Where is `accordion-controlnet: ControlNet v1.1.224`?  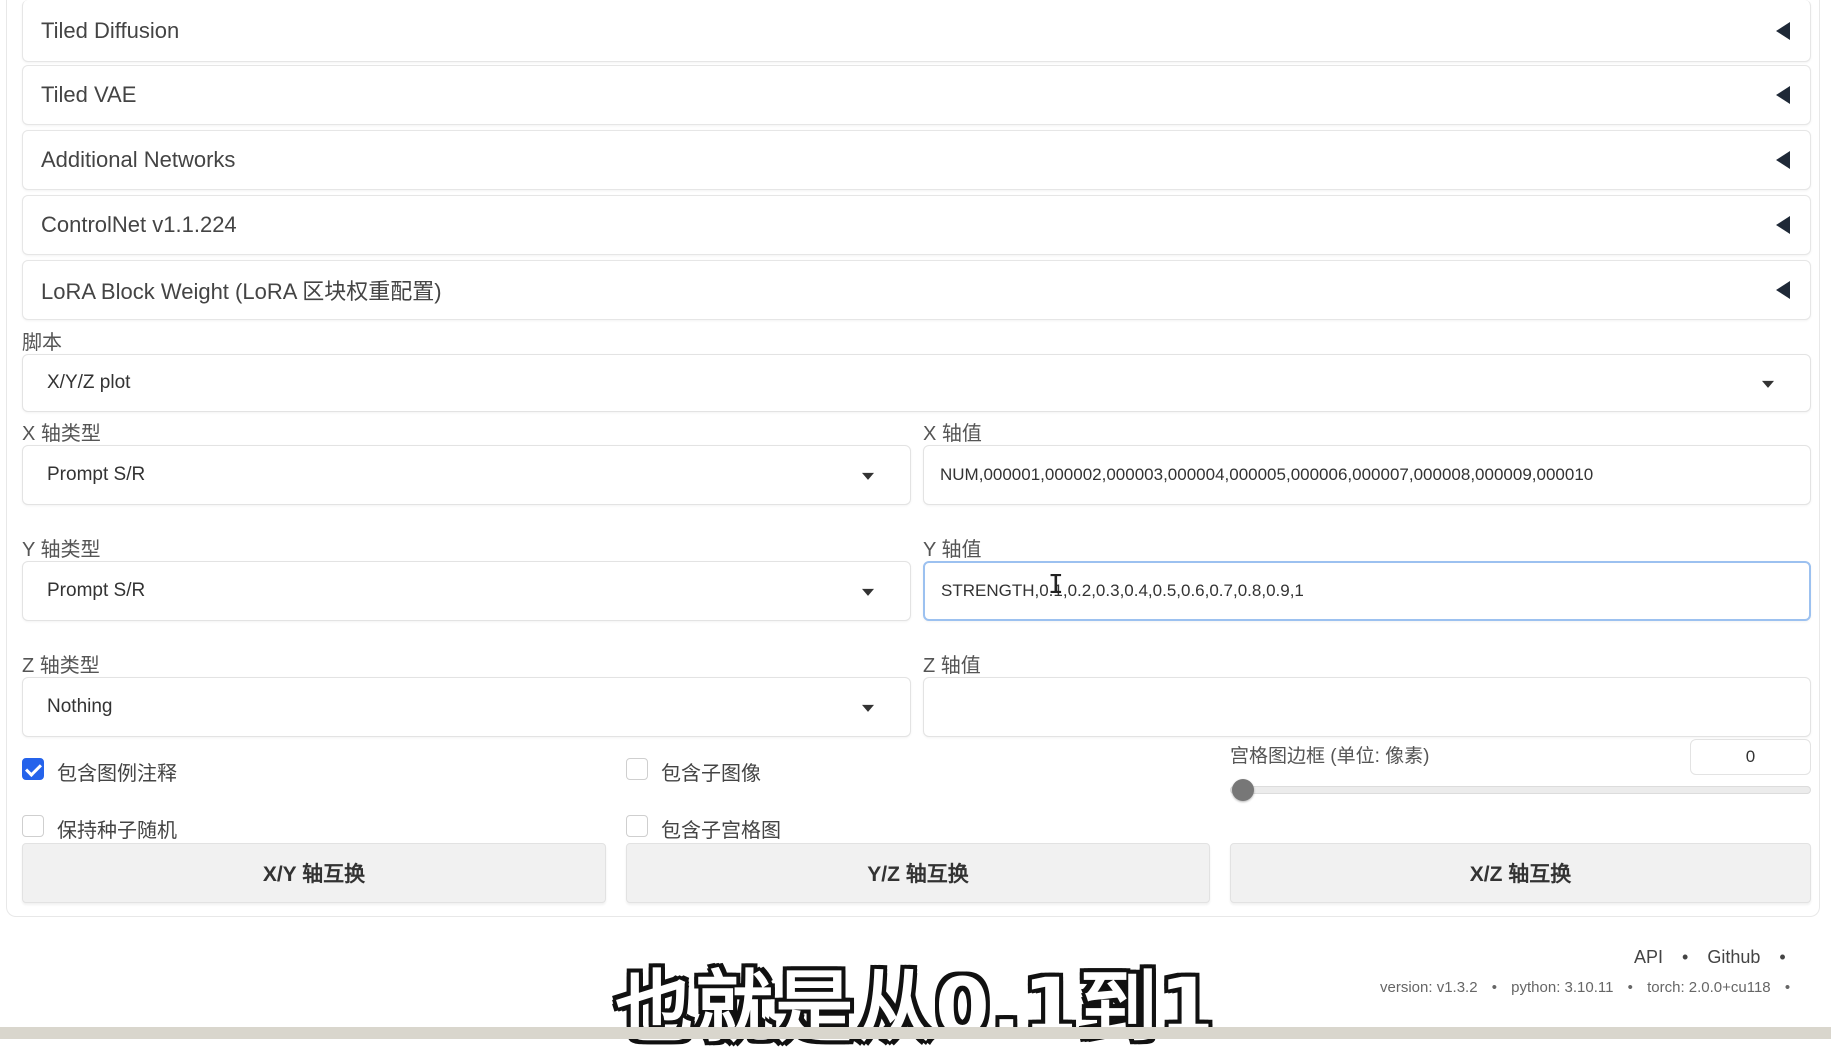 accordion-controlnet: ControlNet v1.1.224 is located at coordinates (916, 225).